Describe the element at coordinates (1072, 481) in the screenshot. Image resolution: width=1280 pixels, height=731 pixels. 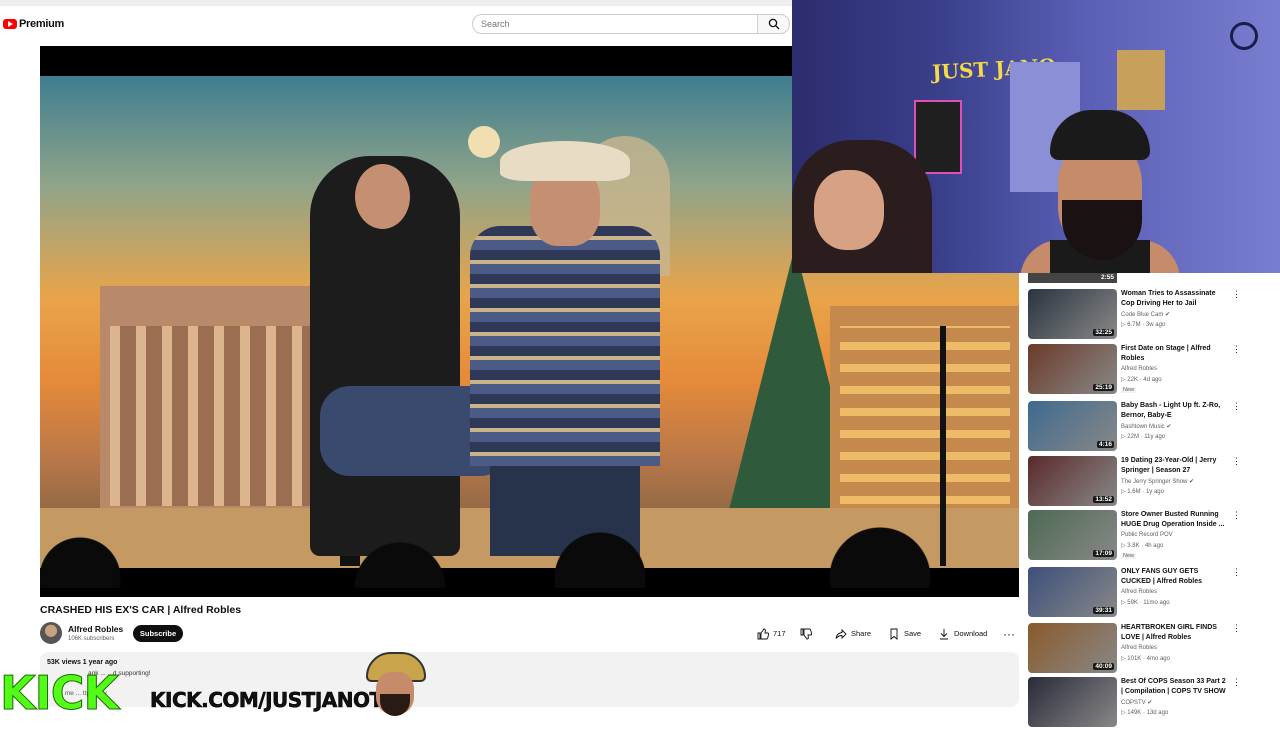
I see `video-thumbnail: 13:52` at that location.